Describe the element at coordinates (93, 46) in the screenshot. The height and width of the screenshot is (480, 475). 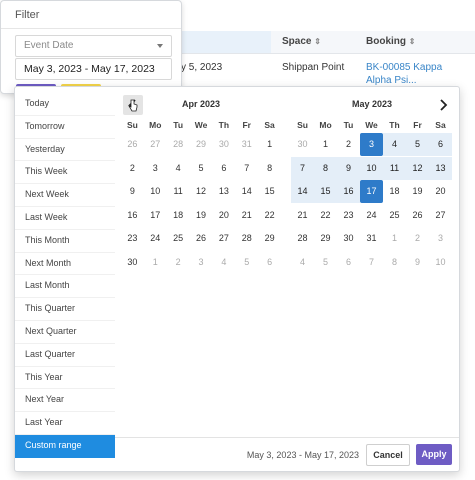
I see `date-field-select: Event Date` at that location.